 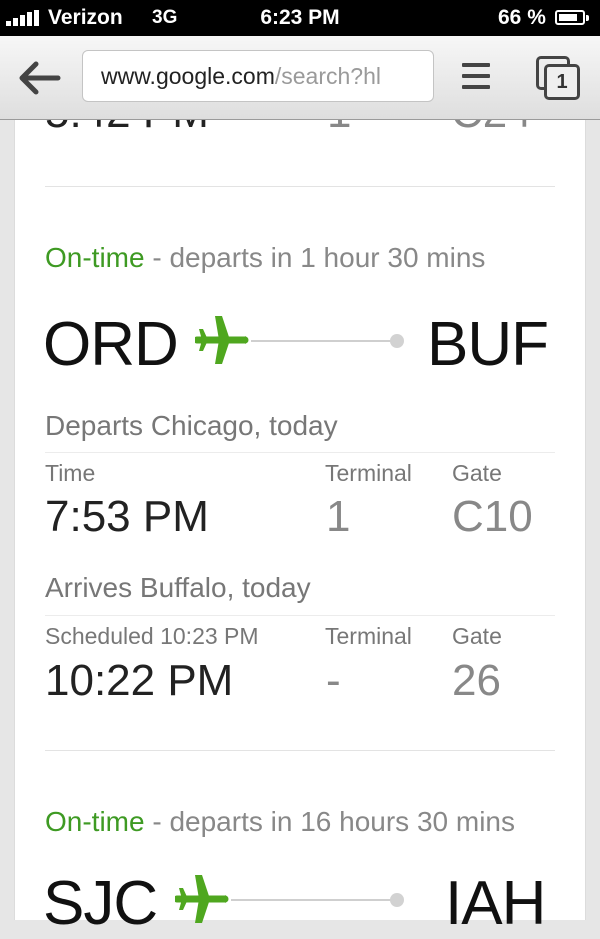 I want to click on next-flight-status: On-time - departs in 16 hours 30 mins, so click(x=280, y=822).